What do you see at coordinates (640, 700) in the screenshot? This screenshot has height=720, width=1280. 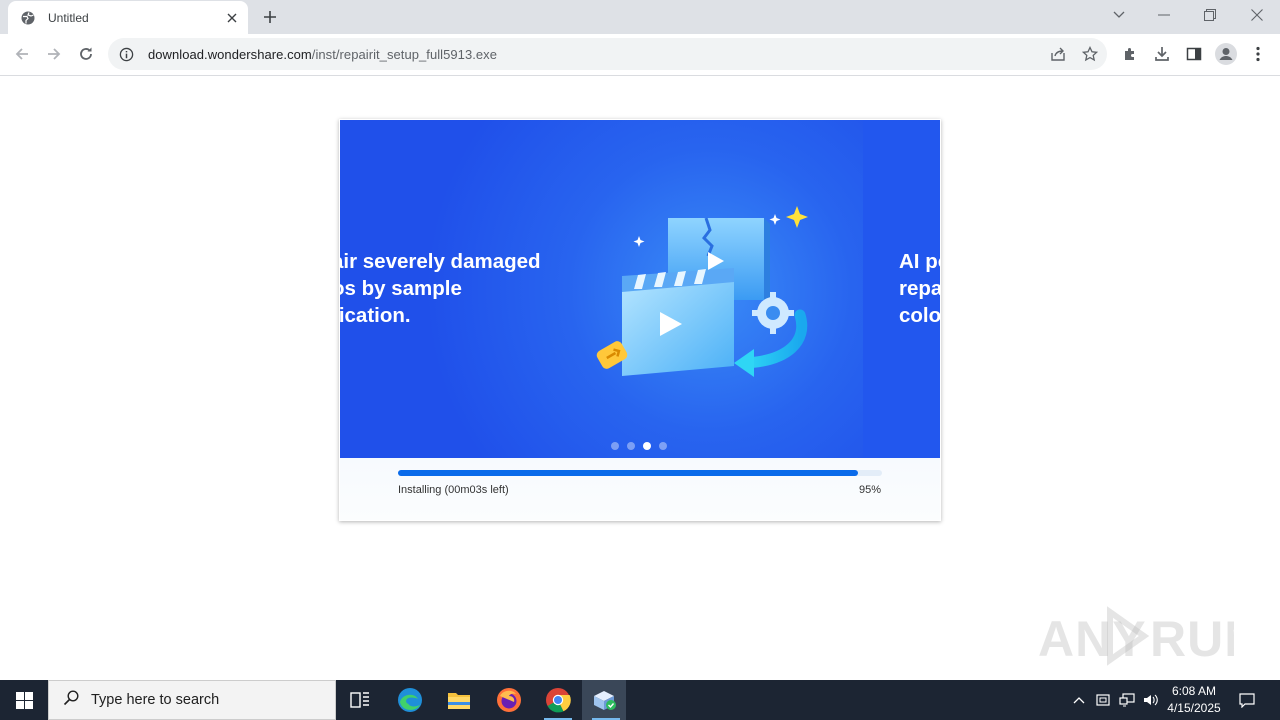 I see `taskbar: Type here to search 6:08 AM 4/15/2025` at bounding box center [640, 700].